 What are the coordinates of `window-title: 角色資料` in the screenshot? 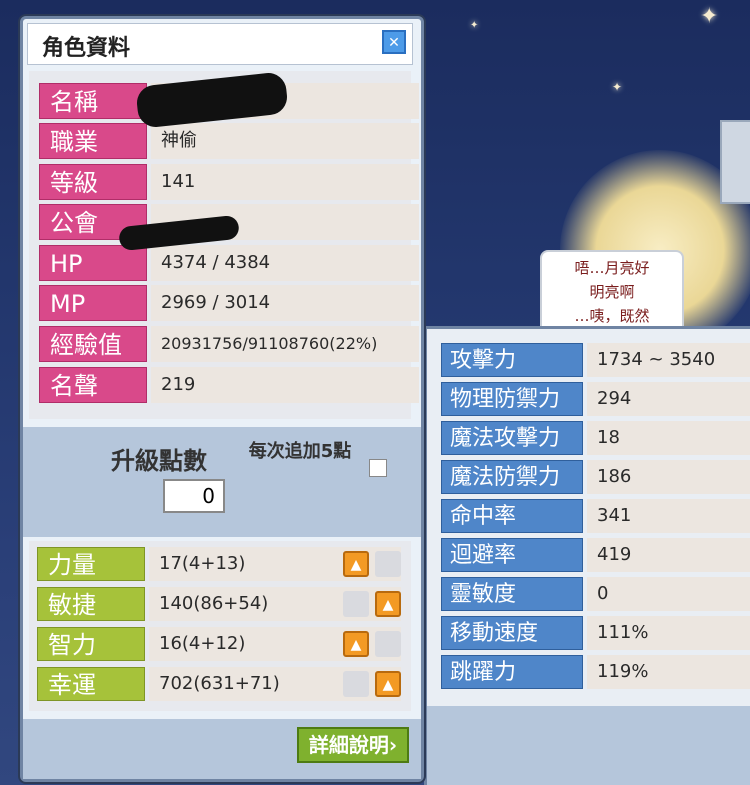 It's located at (86, 48).